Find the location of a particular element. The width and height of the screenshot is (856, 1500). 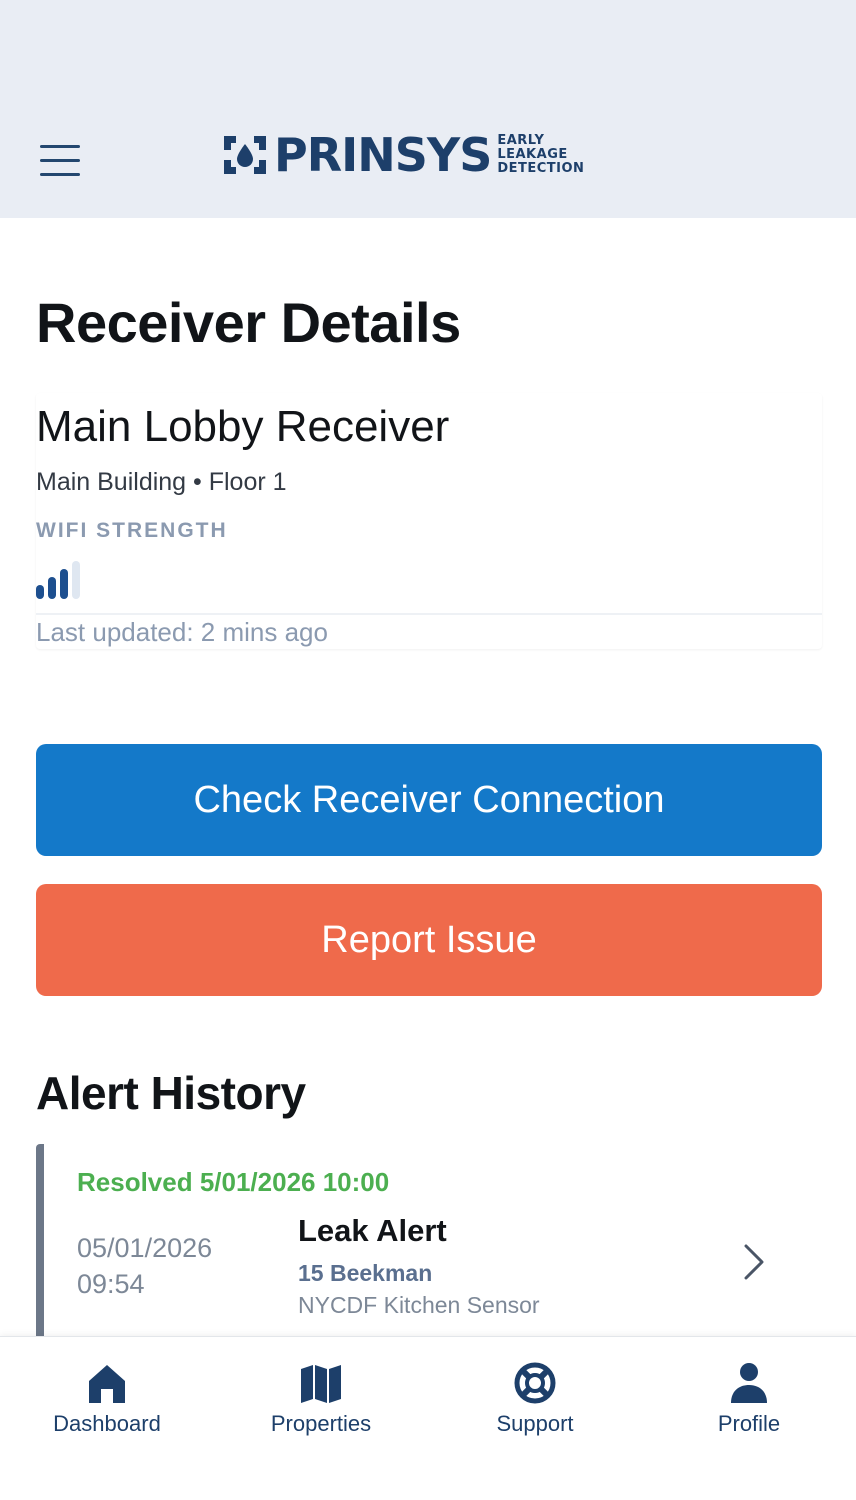

alert-timestamp: 05/01/2026 09:54 is located at coordinates (177, 1266).